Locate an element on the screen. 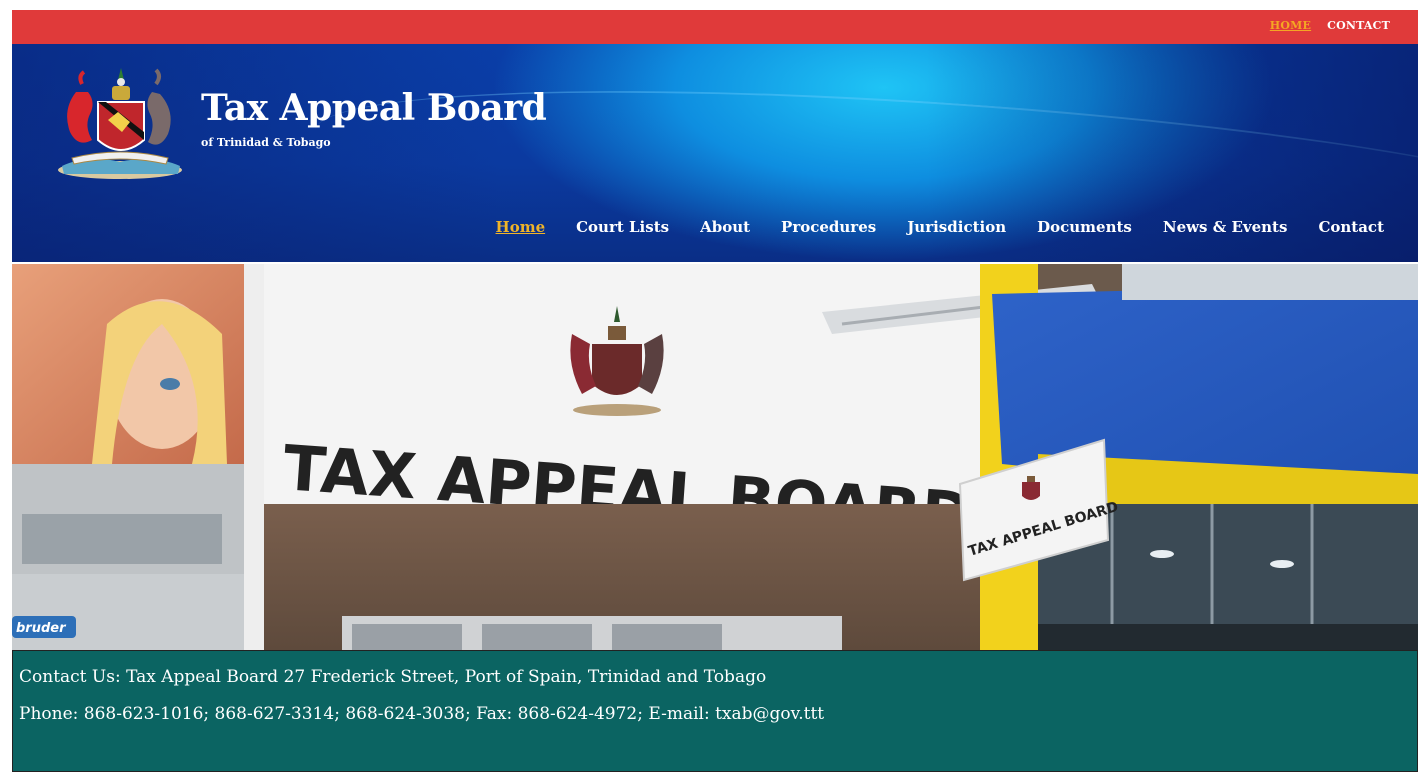 Image resolution: width=1418 pixels, height=773 pixels. nav-item-procedures: Procedures is located at coordinates (828, 227).